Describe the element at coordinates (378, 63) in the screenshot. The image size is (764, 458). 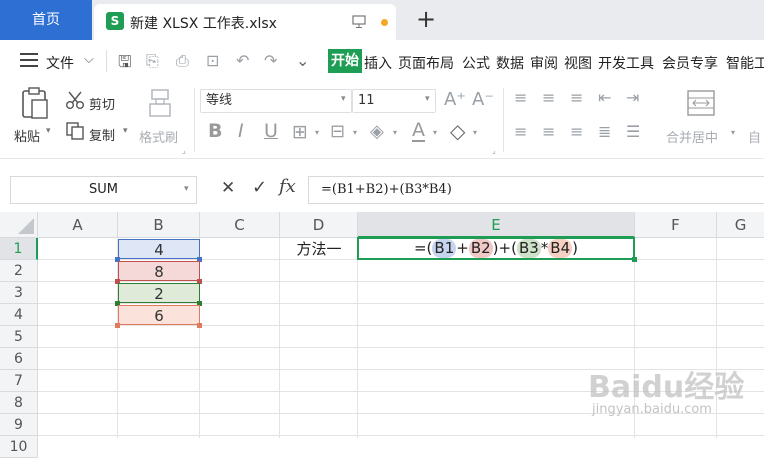
I see `menu-insert: 插入` at that location.